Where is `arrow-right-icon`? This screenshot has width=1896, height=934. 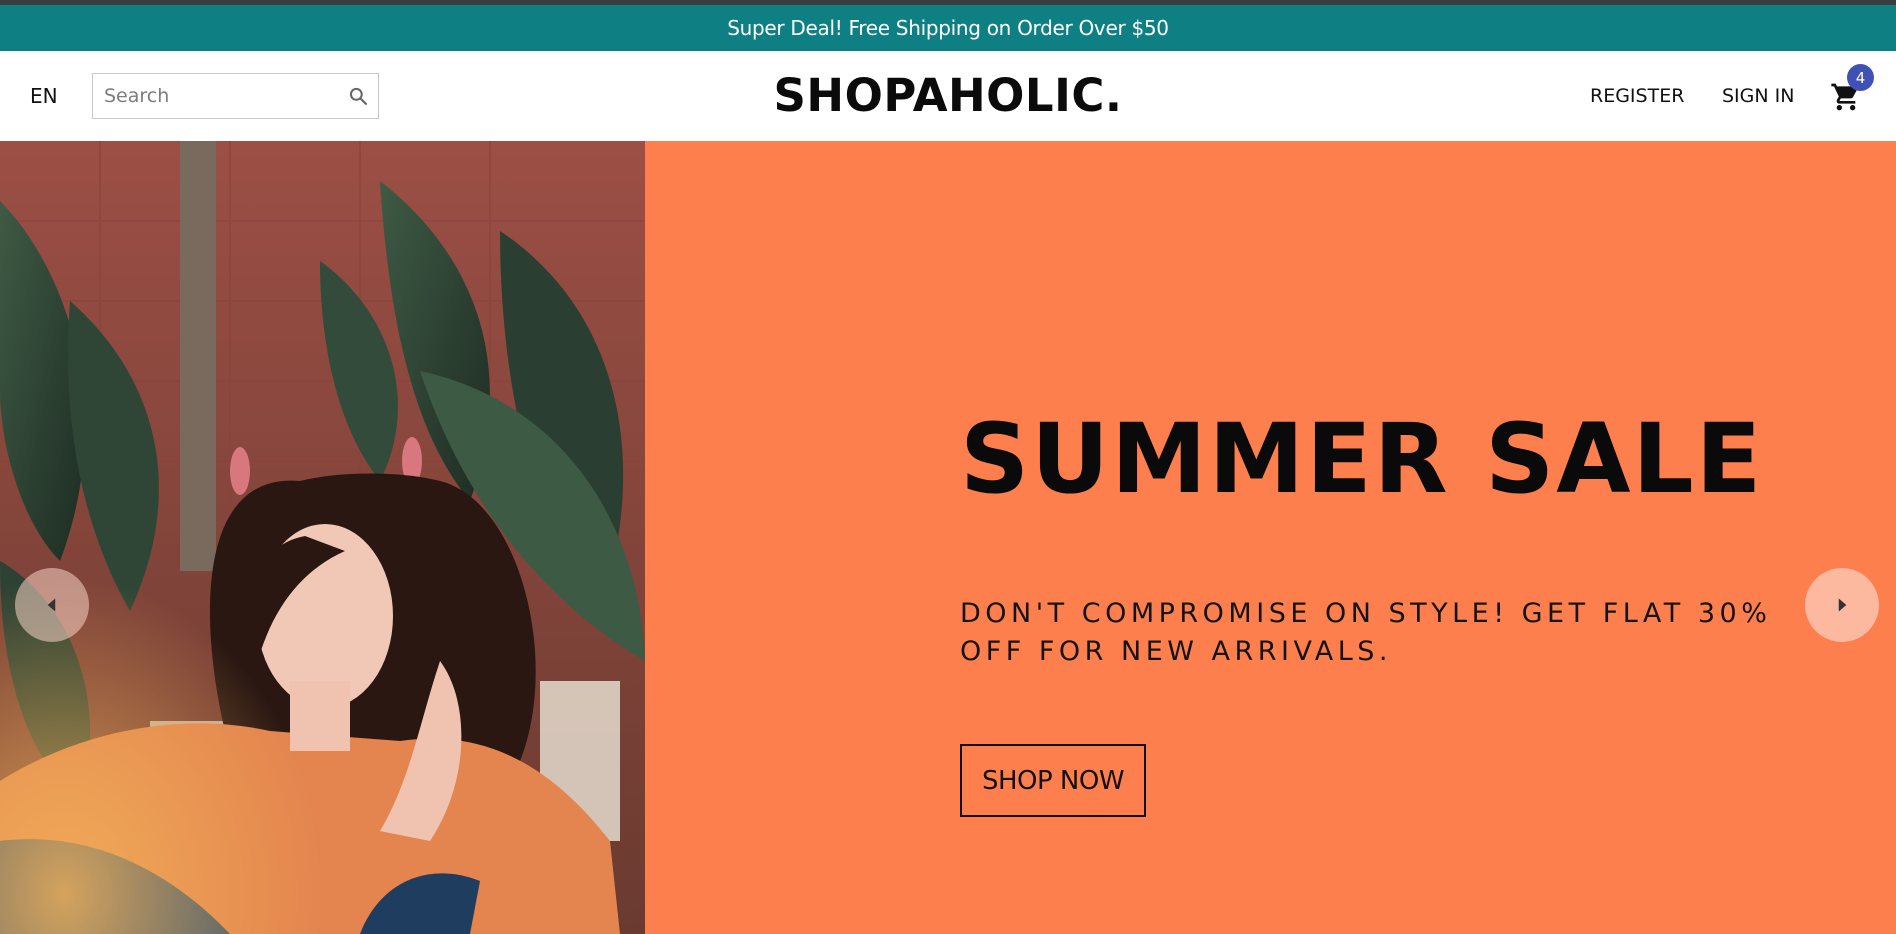
arrow-right-icon is located at coordinates (1842, 605).